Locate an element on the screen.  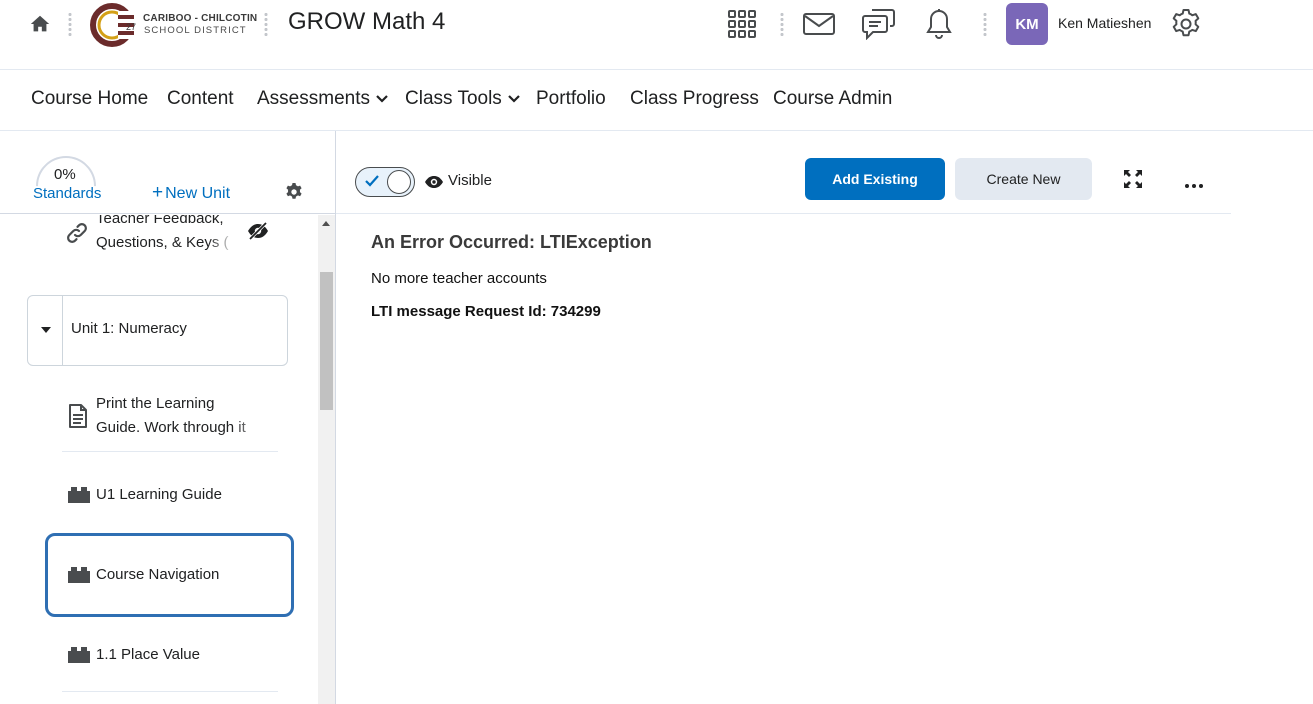
checkmark-icon is located at coordinates (372, 181).